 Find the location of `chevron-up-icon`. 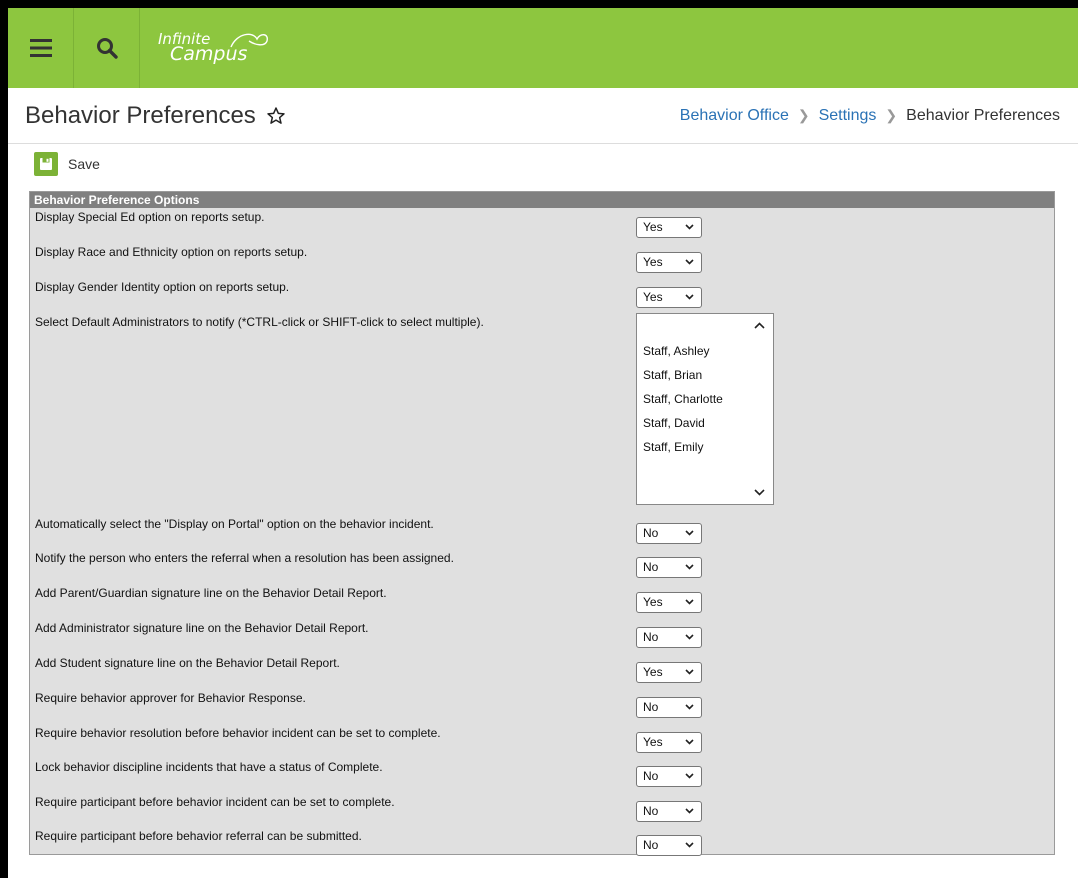

chevron-up-icon is located at coordinates (759, 325).